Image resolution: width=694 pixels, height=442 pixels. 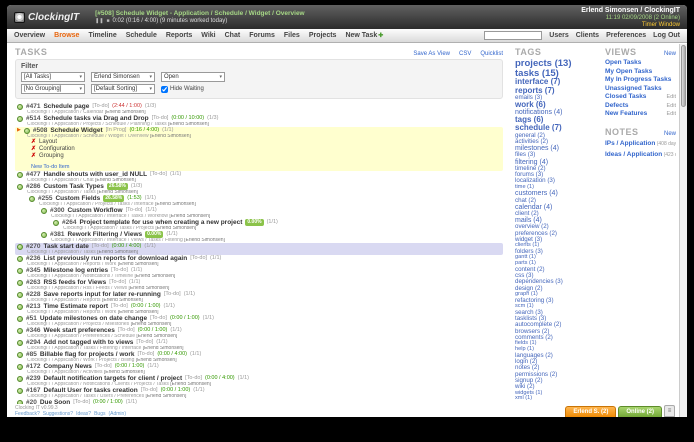 What do you see at coordinates (95, 174) in the screenshot?
I see `task-title-link: Handle shouts with user_id NULL` at bounding box center [95, 174].